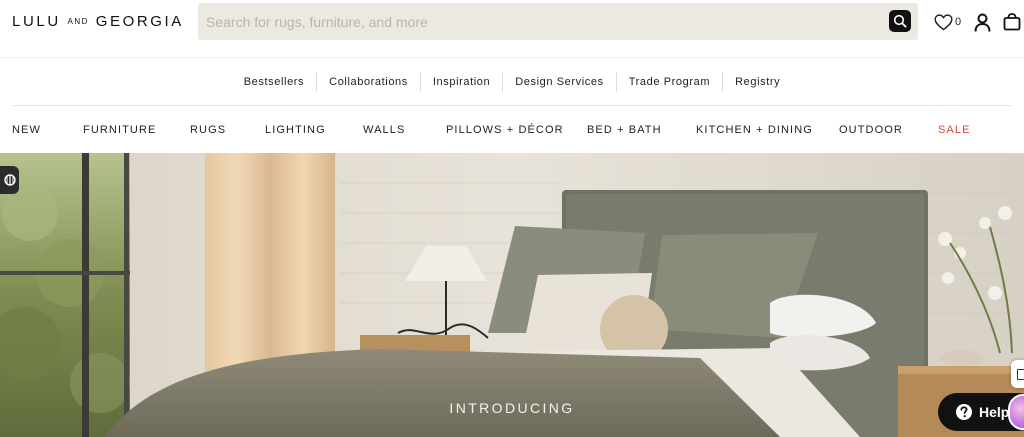  I want to click on hero-heading: INTRODUCING, so click(512, 408).